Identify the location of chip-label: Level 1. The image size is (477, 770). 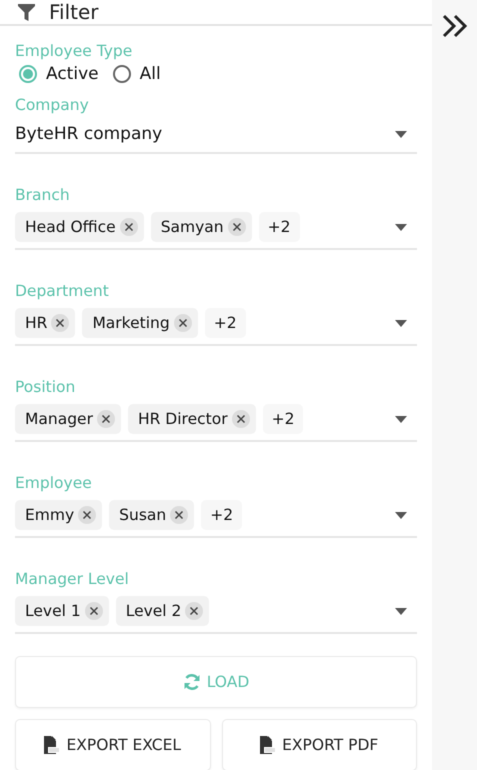
(53, 611).